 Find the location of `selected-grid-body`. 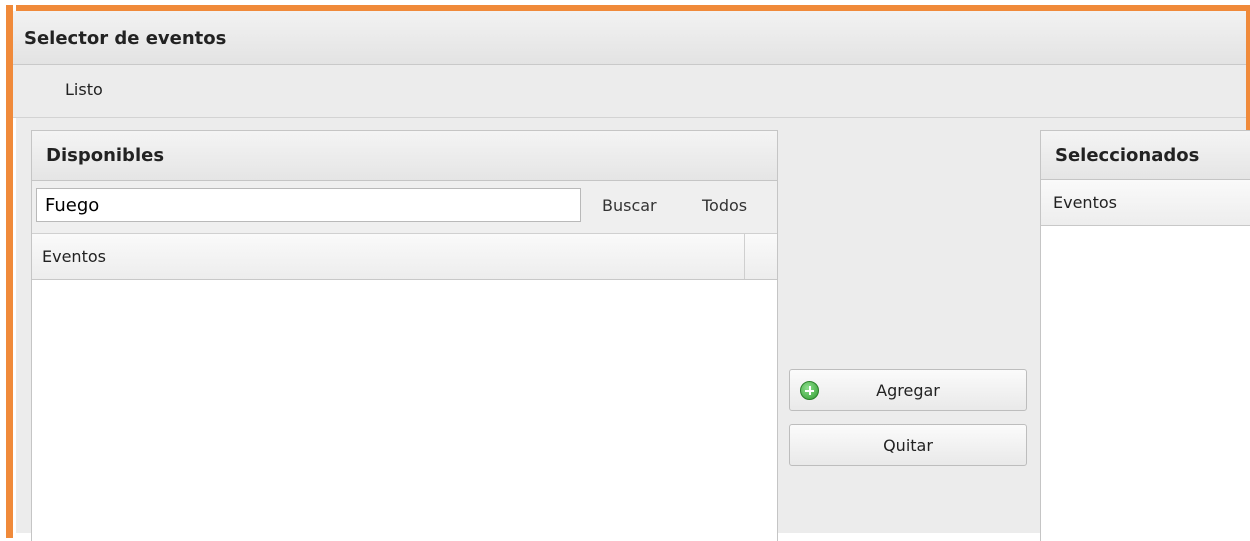

selected-grid-body is located at coordinates (1145, 383).